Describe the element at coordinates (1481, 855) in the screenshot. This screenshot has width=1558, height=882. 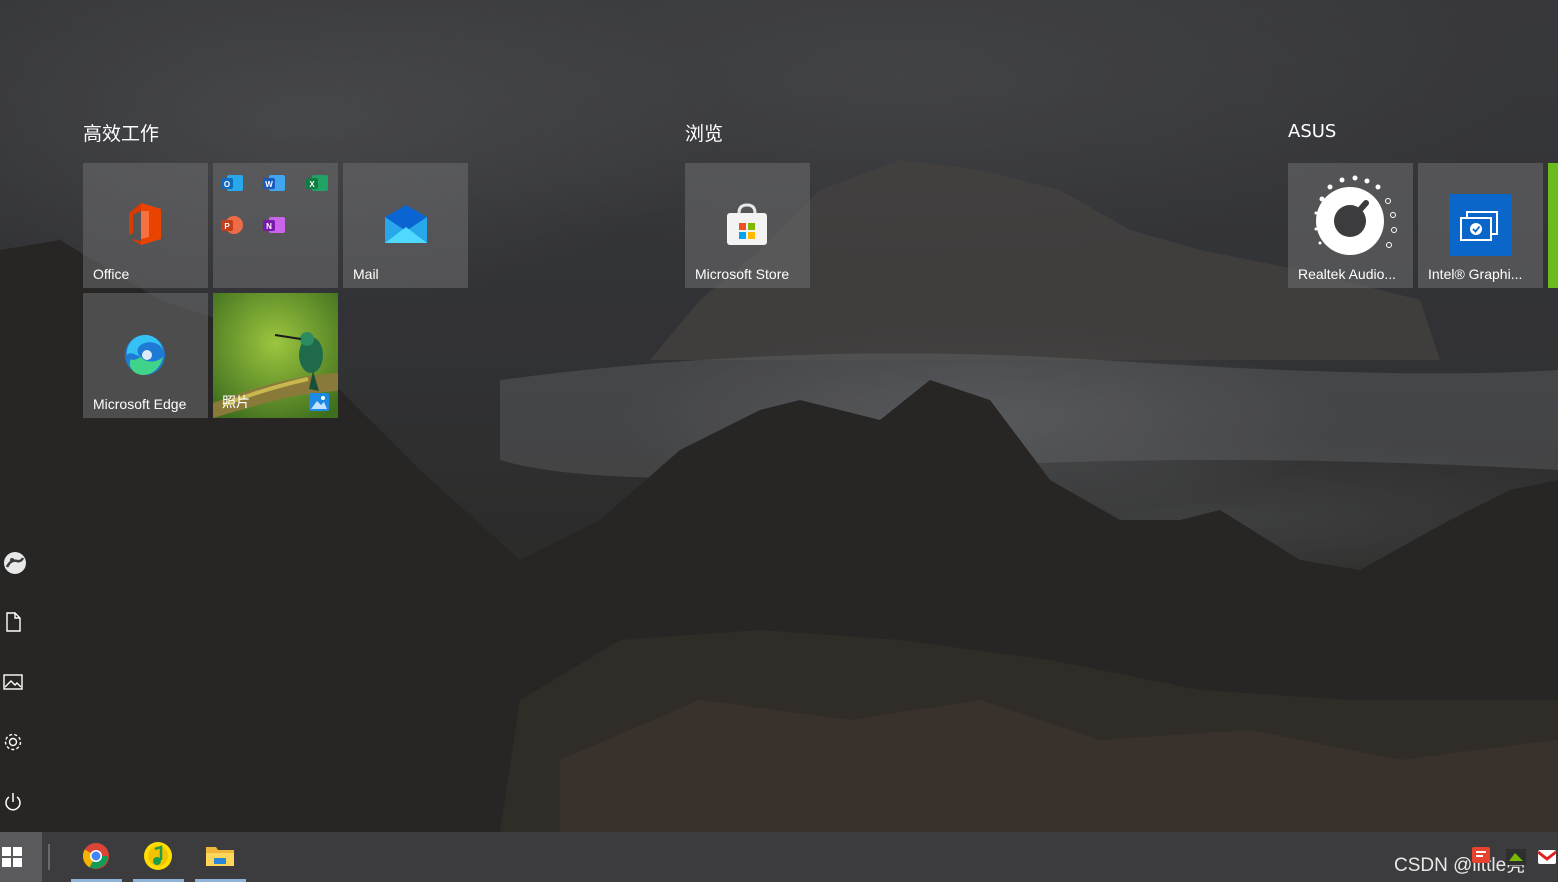
I see `tray-app-icon` at that location.